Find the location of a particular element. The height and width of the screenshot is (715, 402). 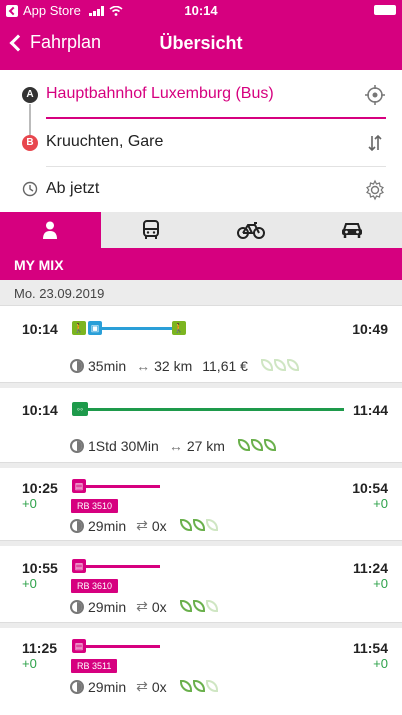

swap-icon is located at coordinates (375, 143).